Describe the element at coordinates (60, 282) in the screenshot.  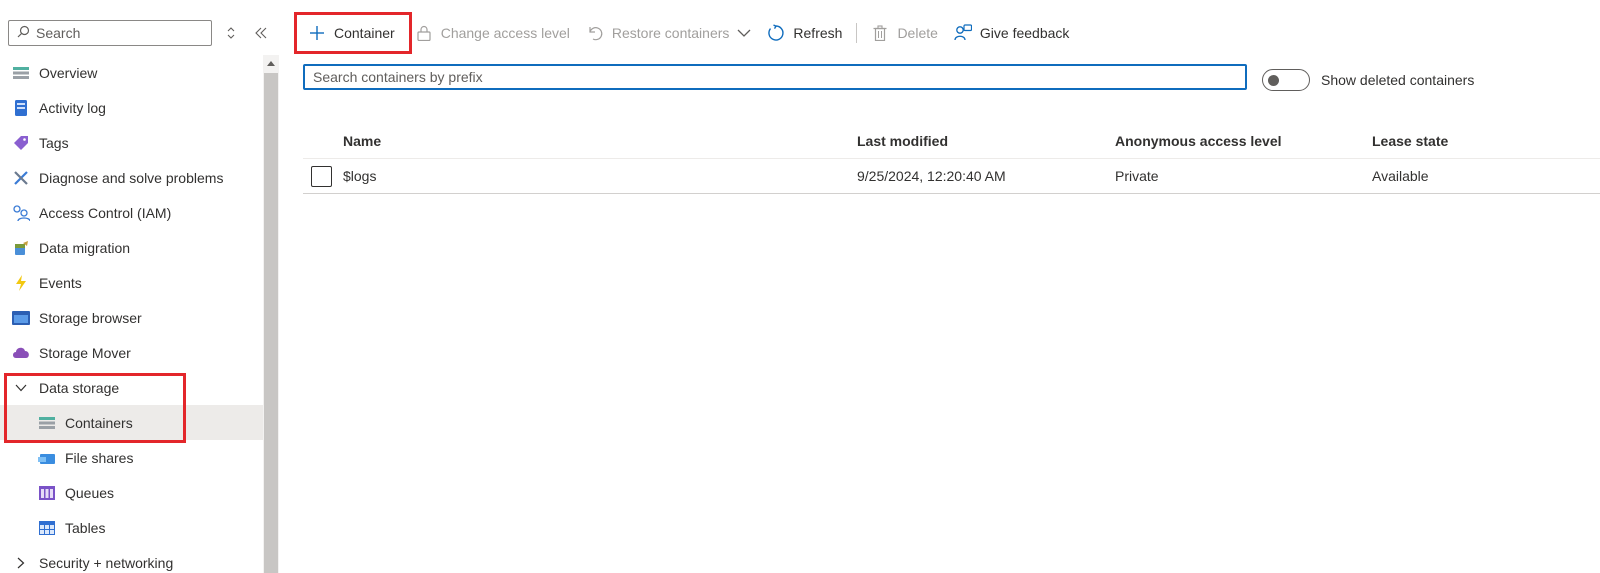
I see `sidebar-item-label: Events` at that location.